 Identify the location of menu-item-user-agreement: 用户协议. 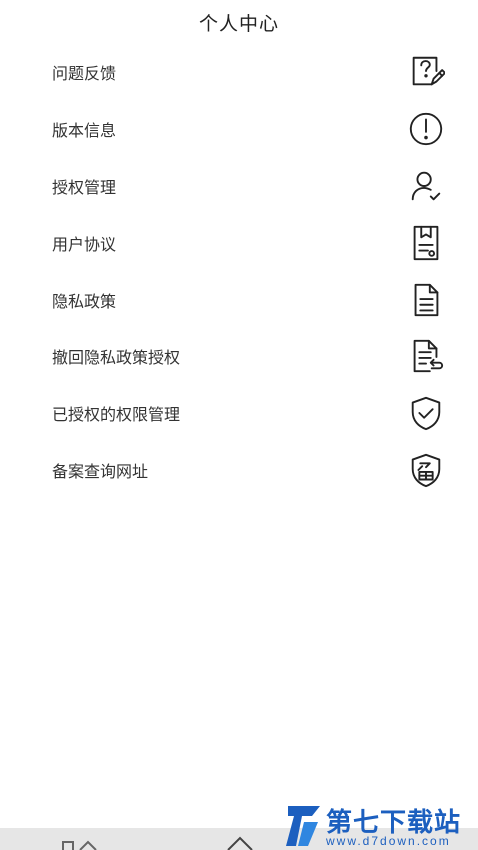
(239, 242).